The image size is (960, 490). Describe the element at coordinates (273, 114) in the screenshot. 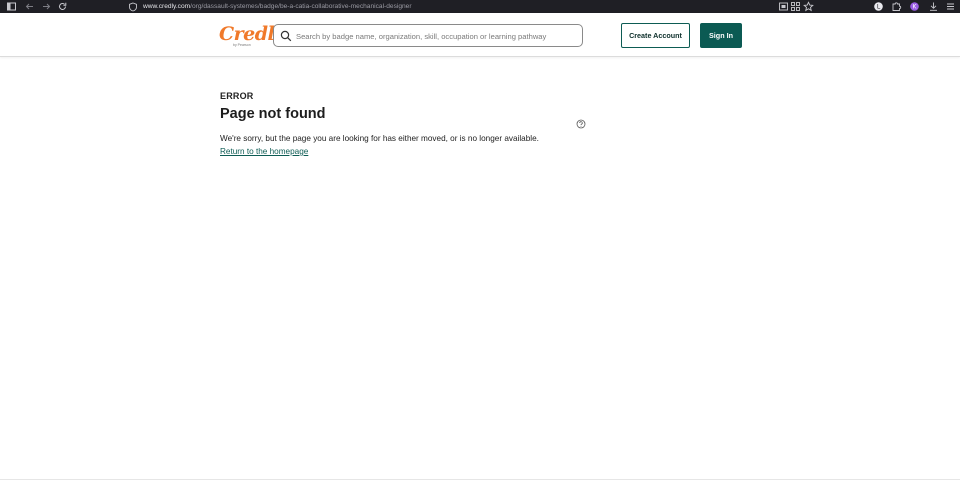

I see `page-title: Page not found` at that location.